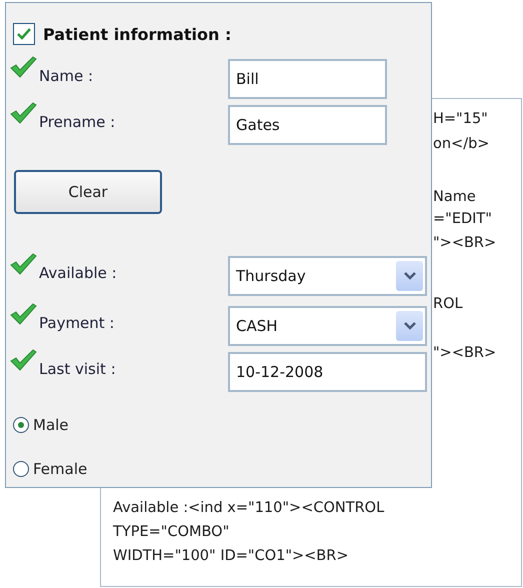 This screenshot has width=523, height=588. I want to click on date-field: 10-12-2008, so click(327, 372).